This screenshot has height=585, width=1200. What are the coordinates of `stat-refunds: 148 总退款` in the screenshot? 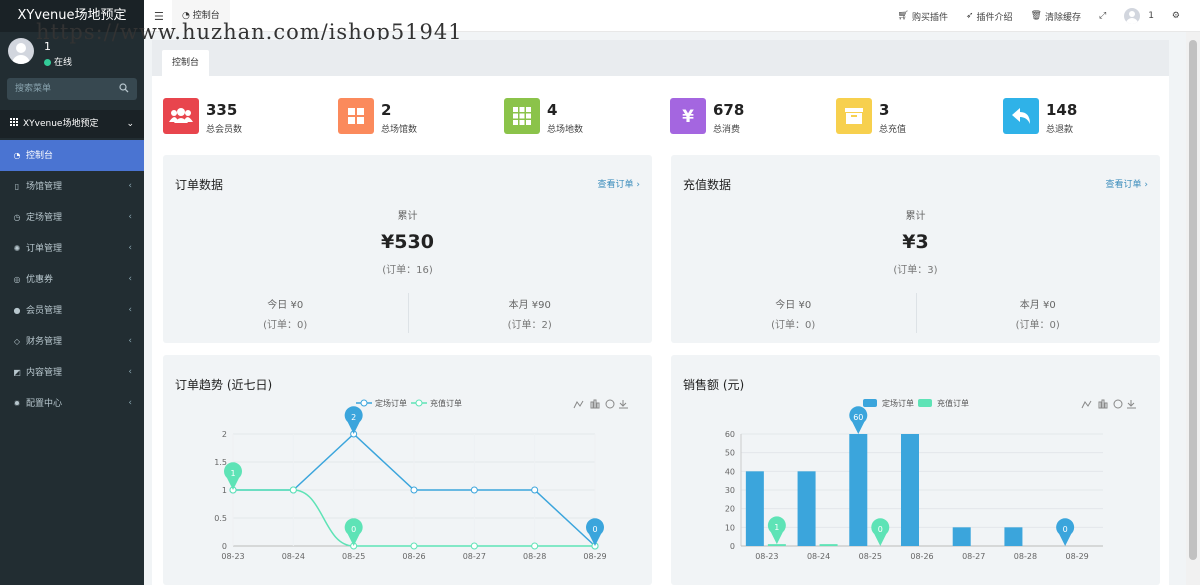 It's located at (1078, 117).